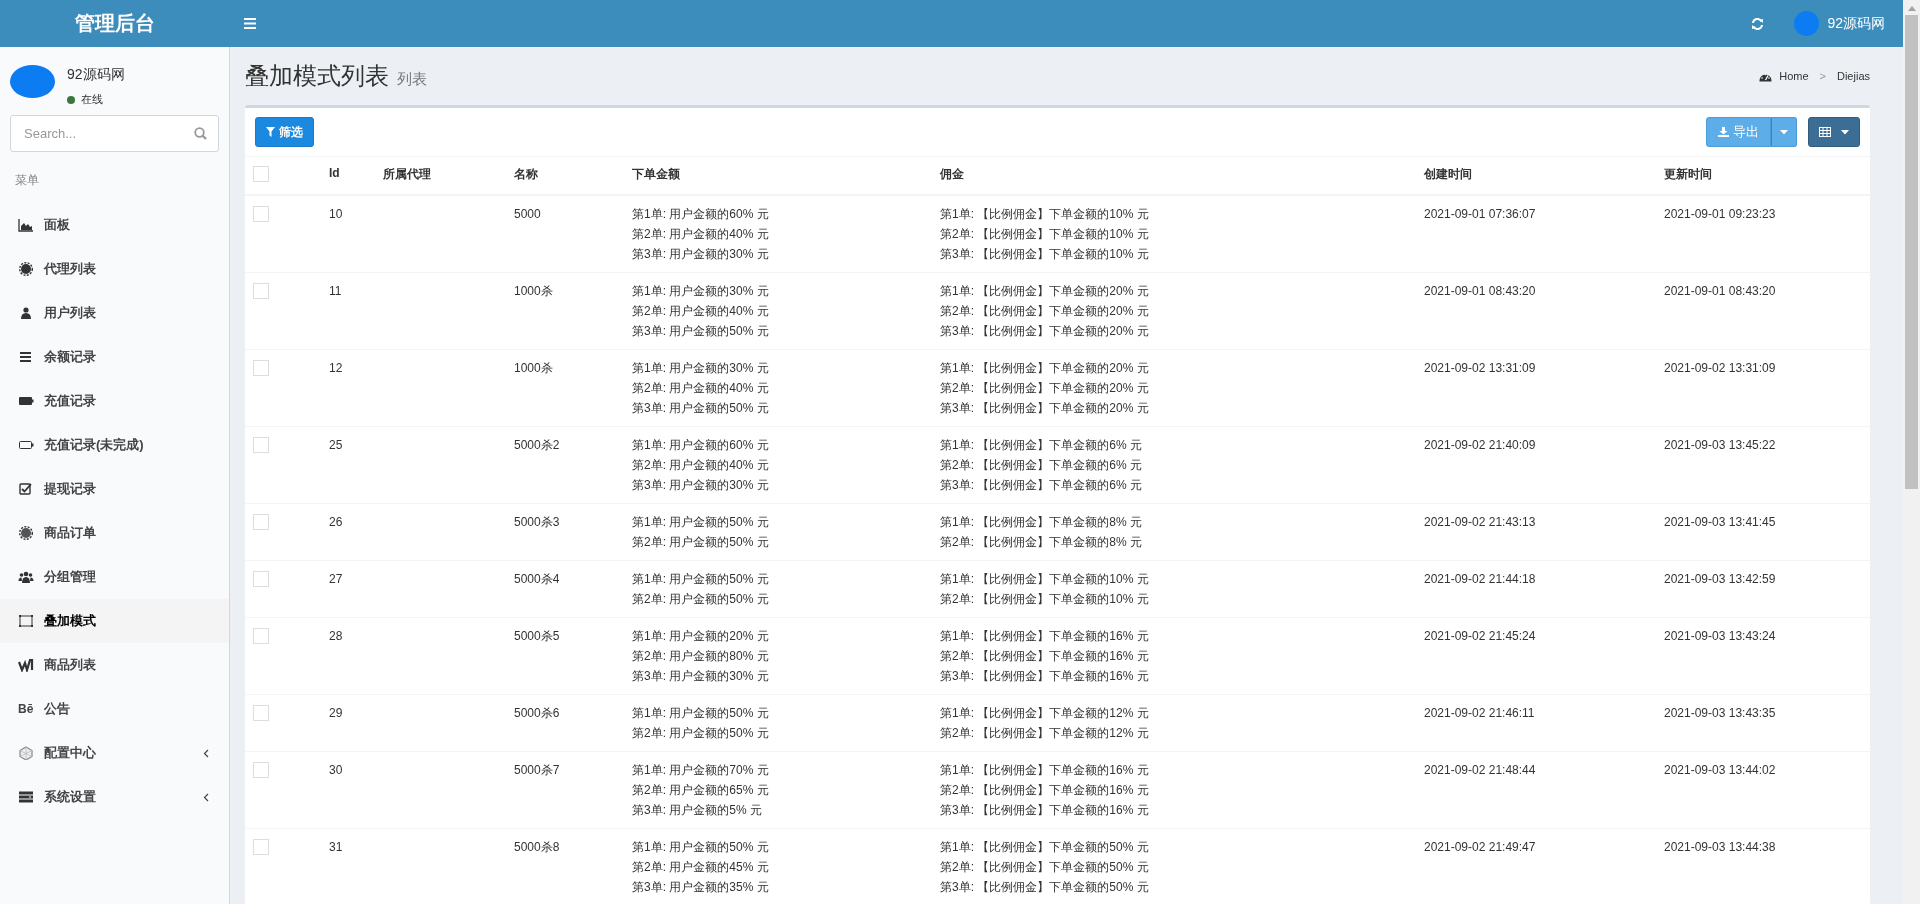 The height and width of the screenshot is (904, 1920). I want to click on sidebar-item: 代理列表, so click(114, 269).